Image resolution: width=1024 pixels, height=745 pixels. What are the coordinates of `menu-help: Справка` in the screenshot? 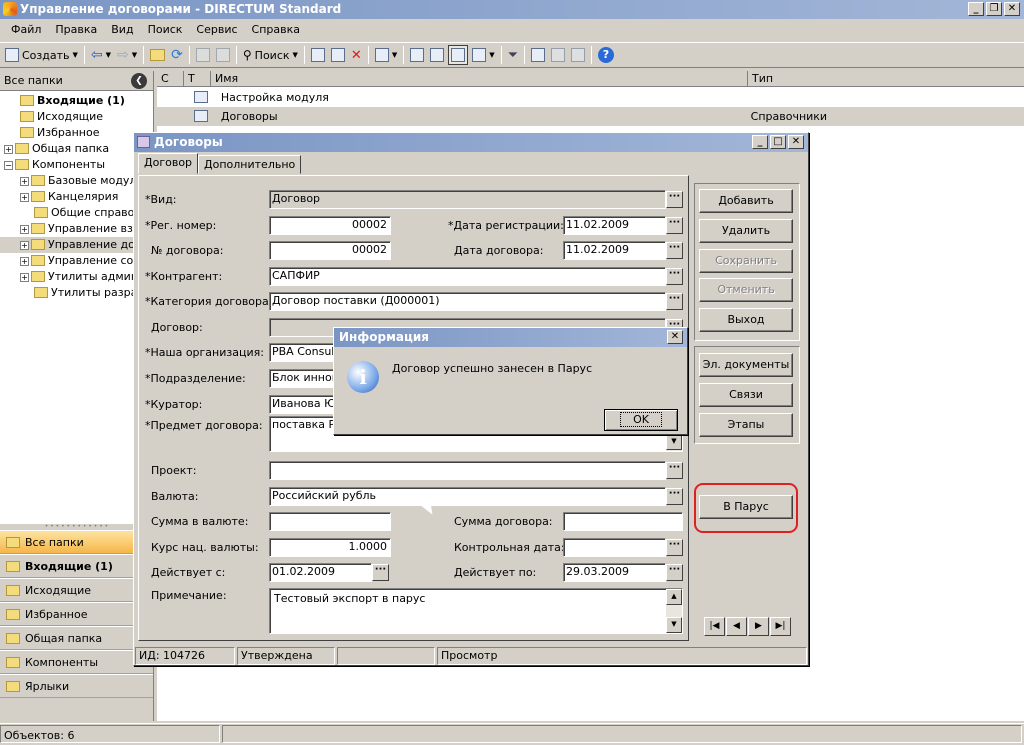 It's located at (276, 30).